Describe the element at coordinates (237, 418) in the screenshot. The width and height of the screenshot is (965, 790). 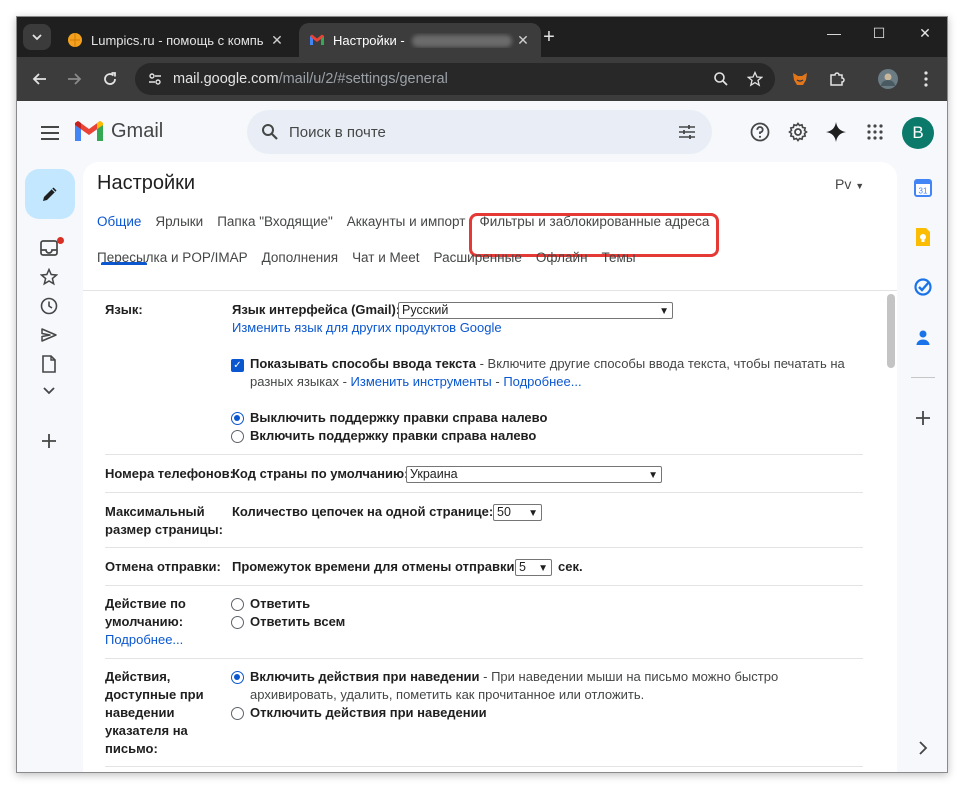
I see `rtl-off-radio` at that location.